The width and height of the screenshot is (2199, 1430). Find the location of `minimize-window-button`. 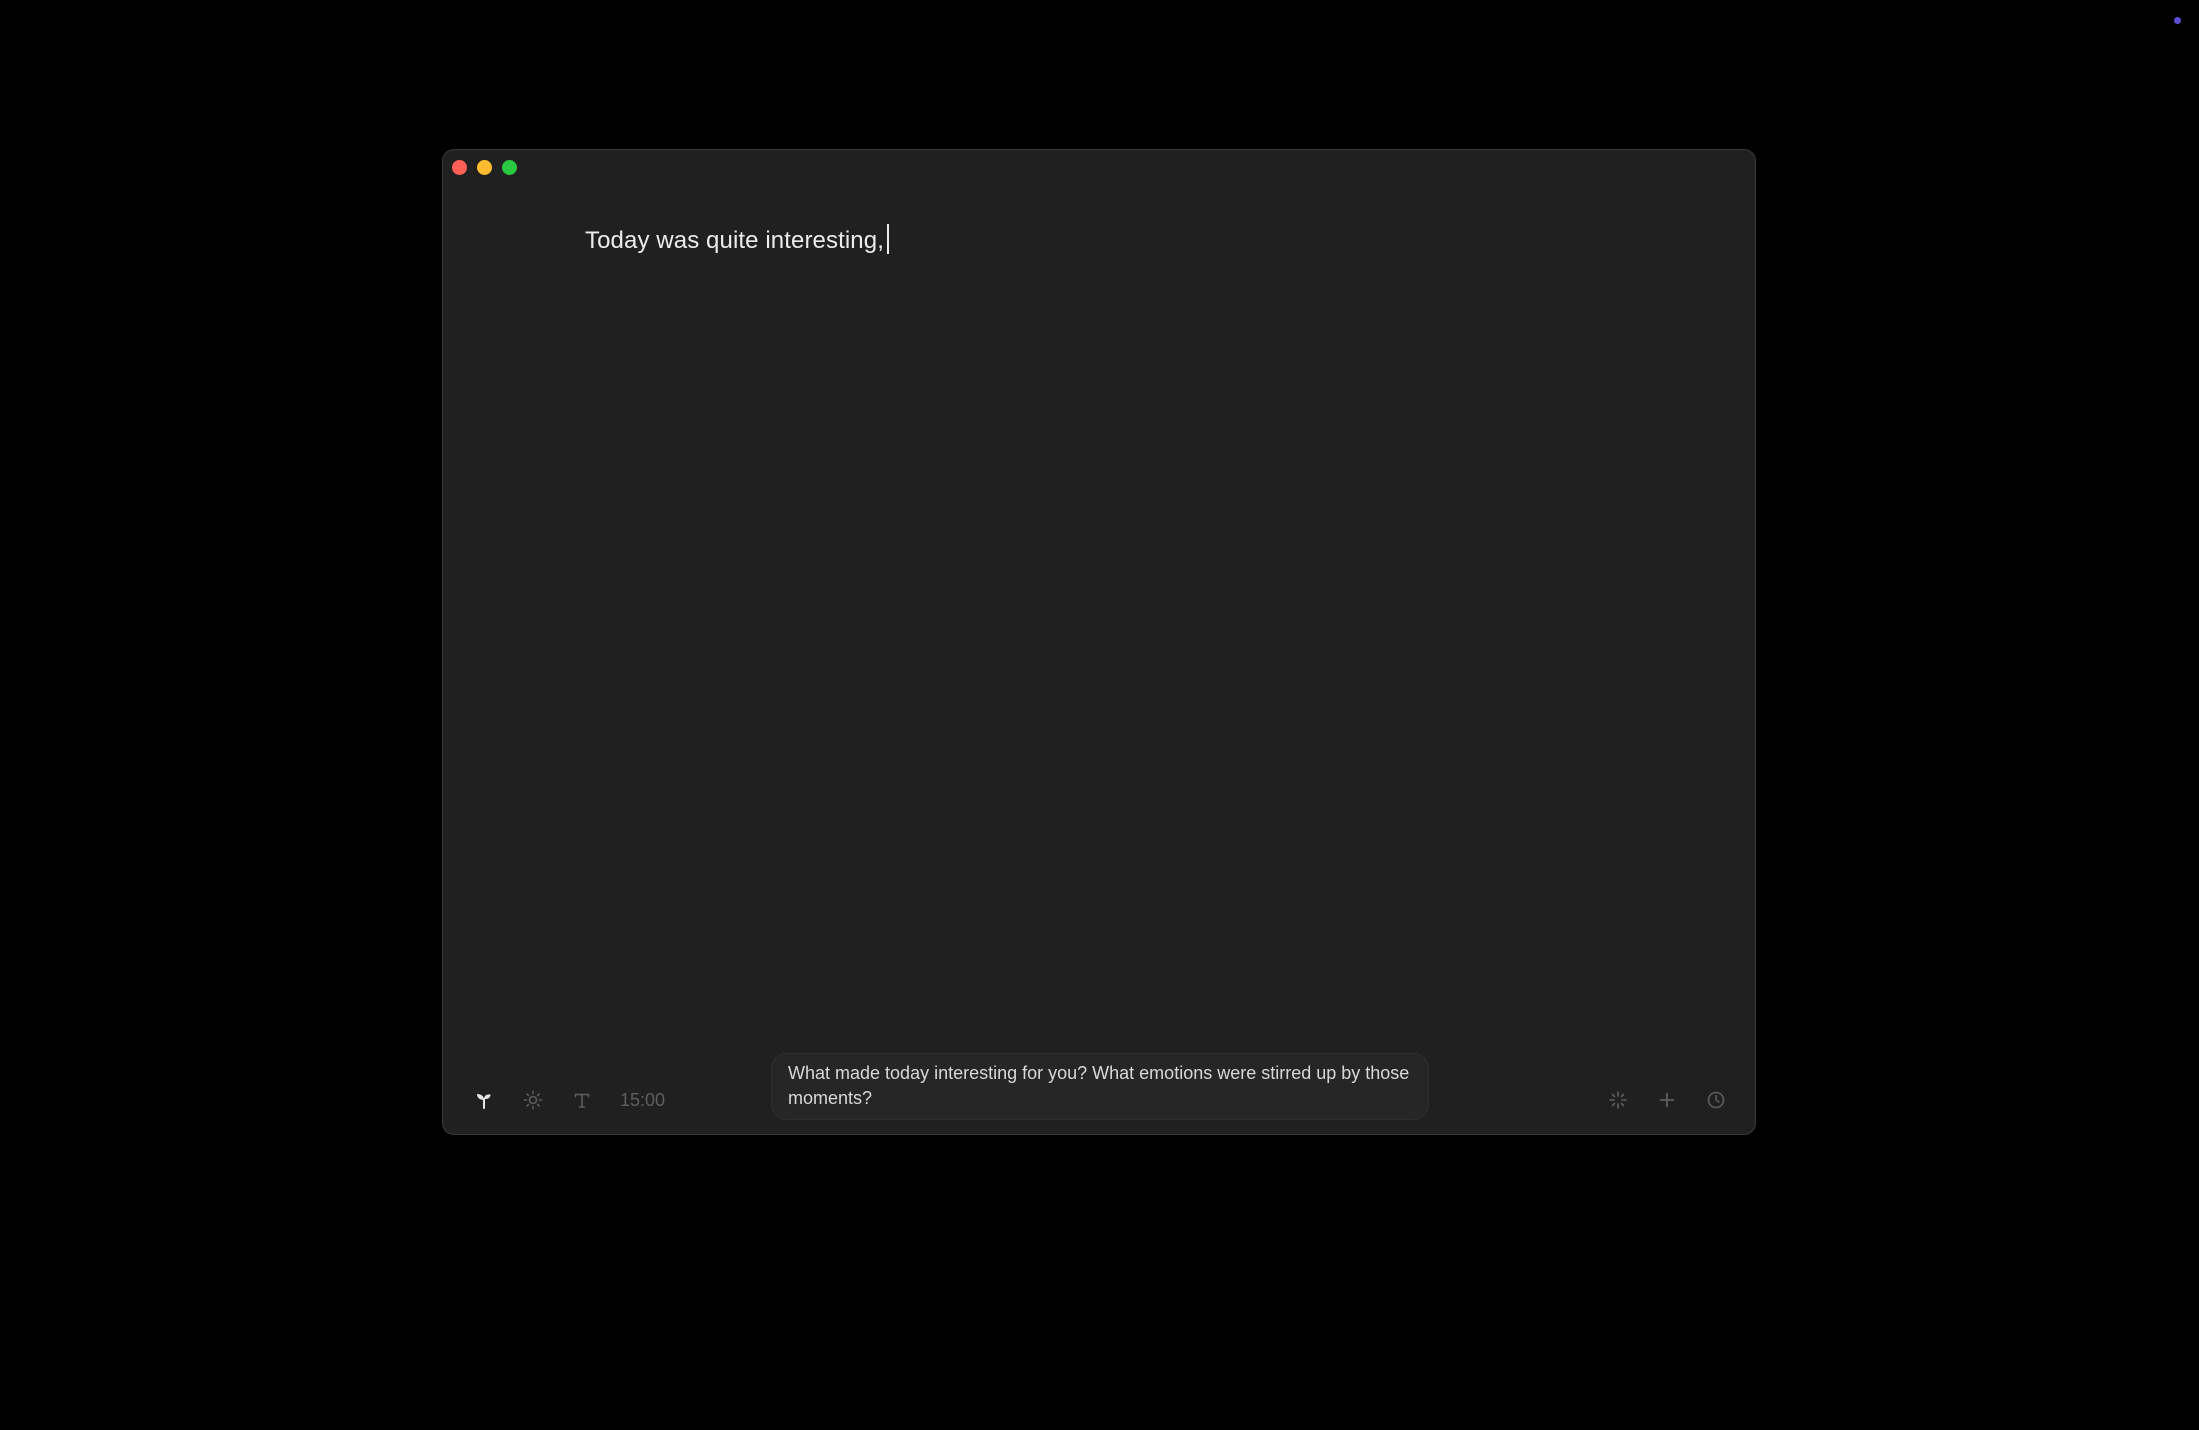

minimize-window-button is located at coordinates (484, 167).